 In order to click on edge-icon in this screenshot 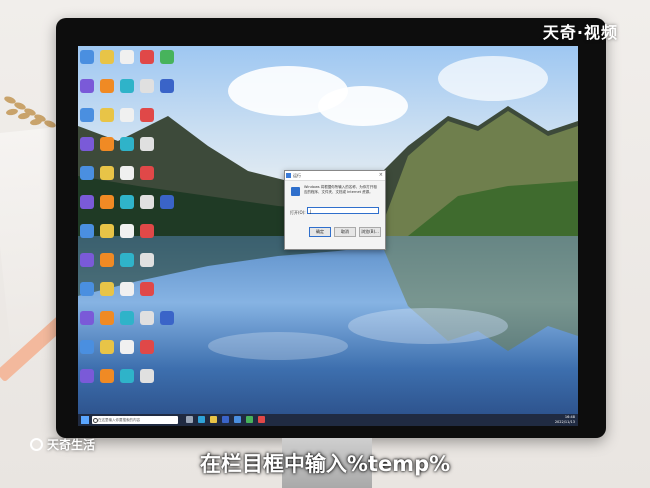, I will do `click(201, 419)`.